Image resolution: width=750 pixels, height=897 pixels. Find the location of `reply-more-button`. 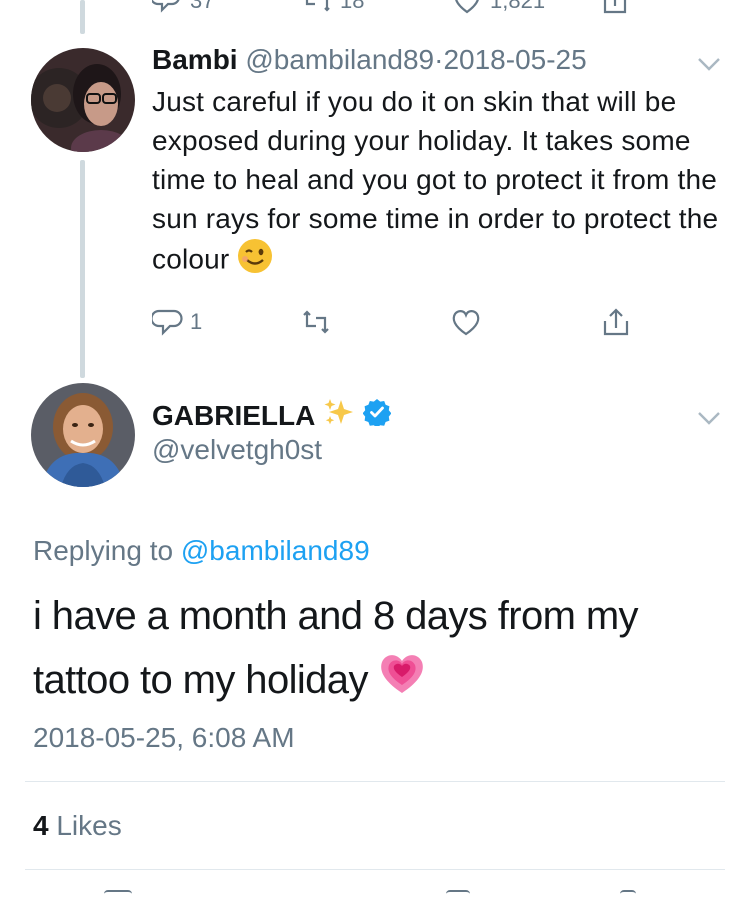

reply-more-button is located at coordinates (709, 64).